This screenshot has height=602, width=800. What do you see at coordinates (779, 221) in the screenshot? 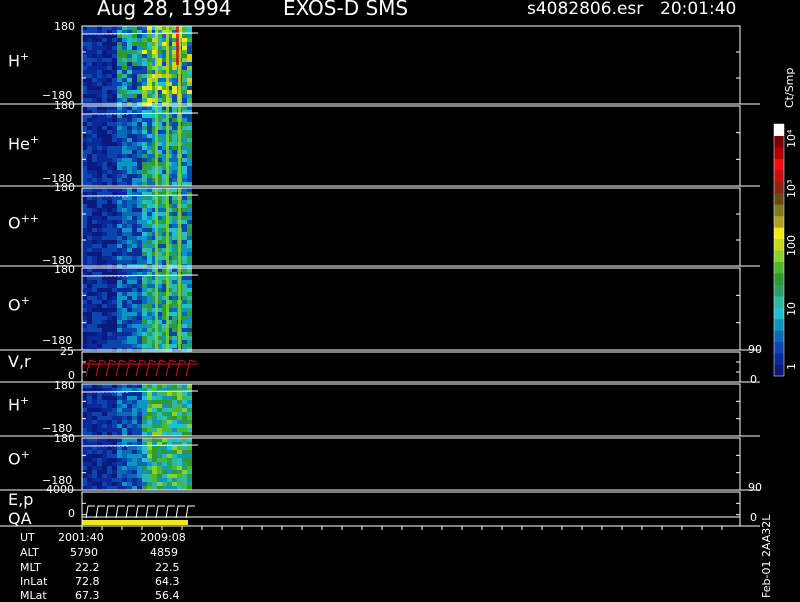
I see `colorbar-segment` at bounding box center [779, 221].